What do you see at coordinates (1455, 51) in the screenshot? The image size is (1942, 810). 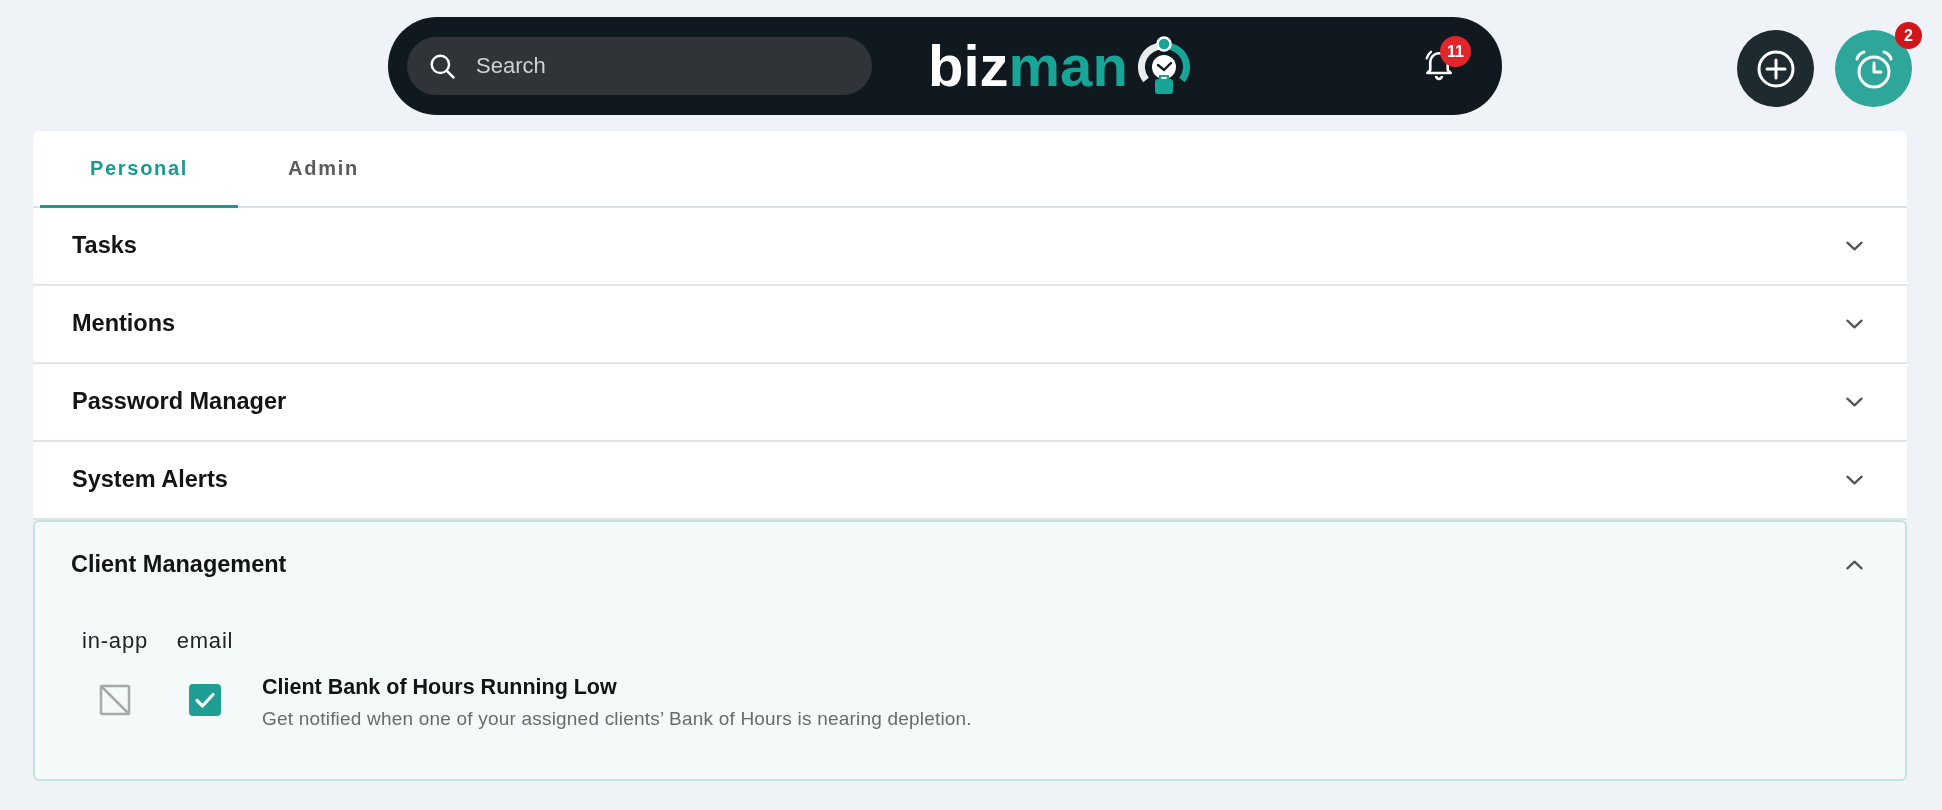 I see `notification-count-badge: 11` at bounding box center [1455, 51].